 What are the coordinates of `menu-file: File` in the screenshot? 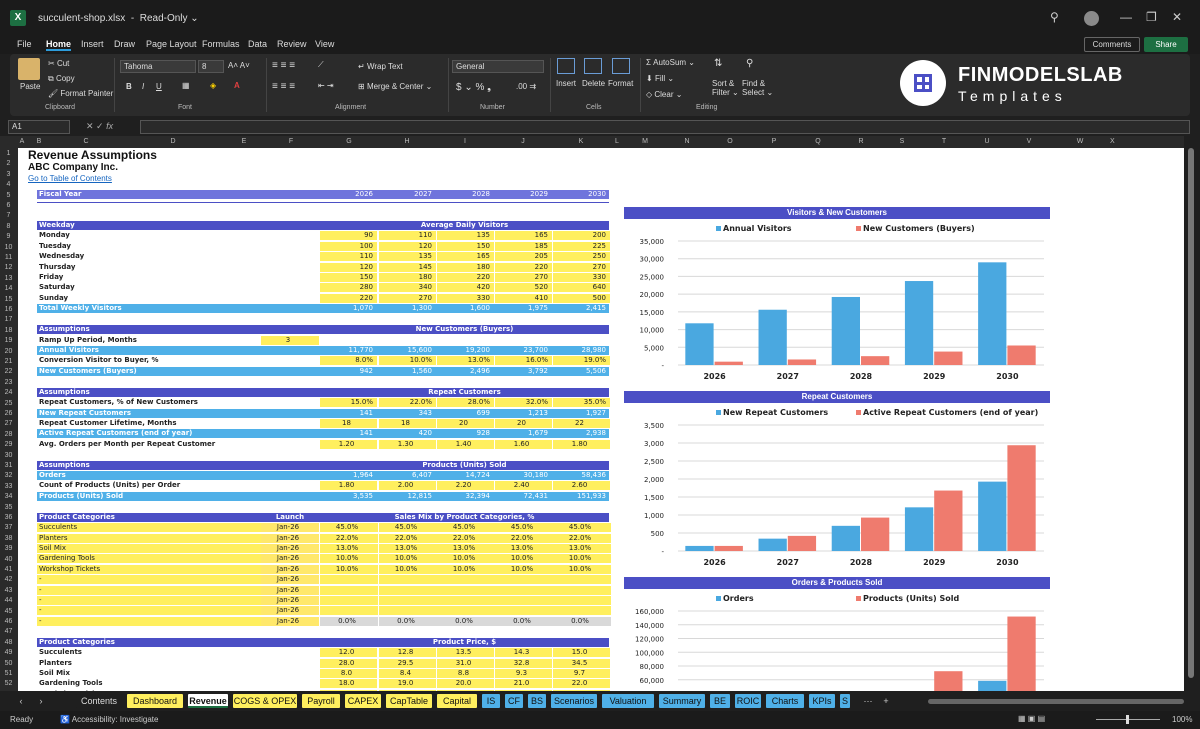 It's located at (24, 44).